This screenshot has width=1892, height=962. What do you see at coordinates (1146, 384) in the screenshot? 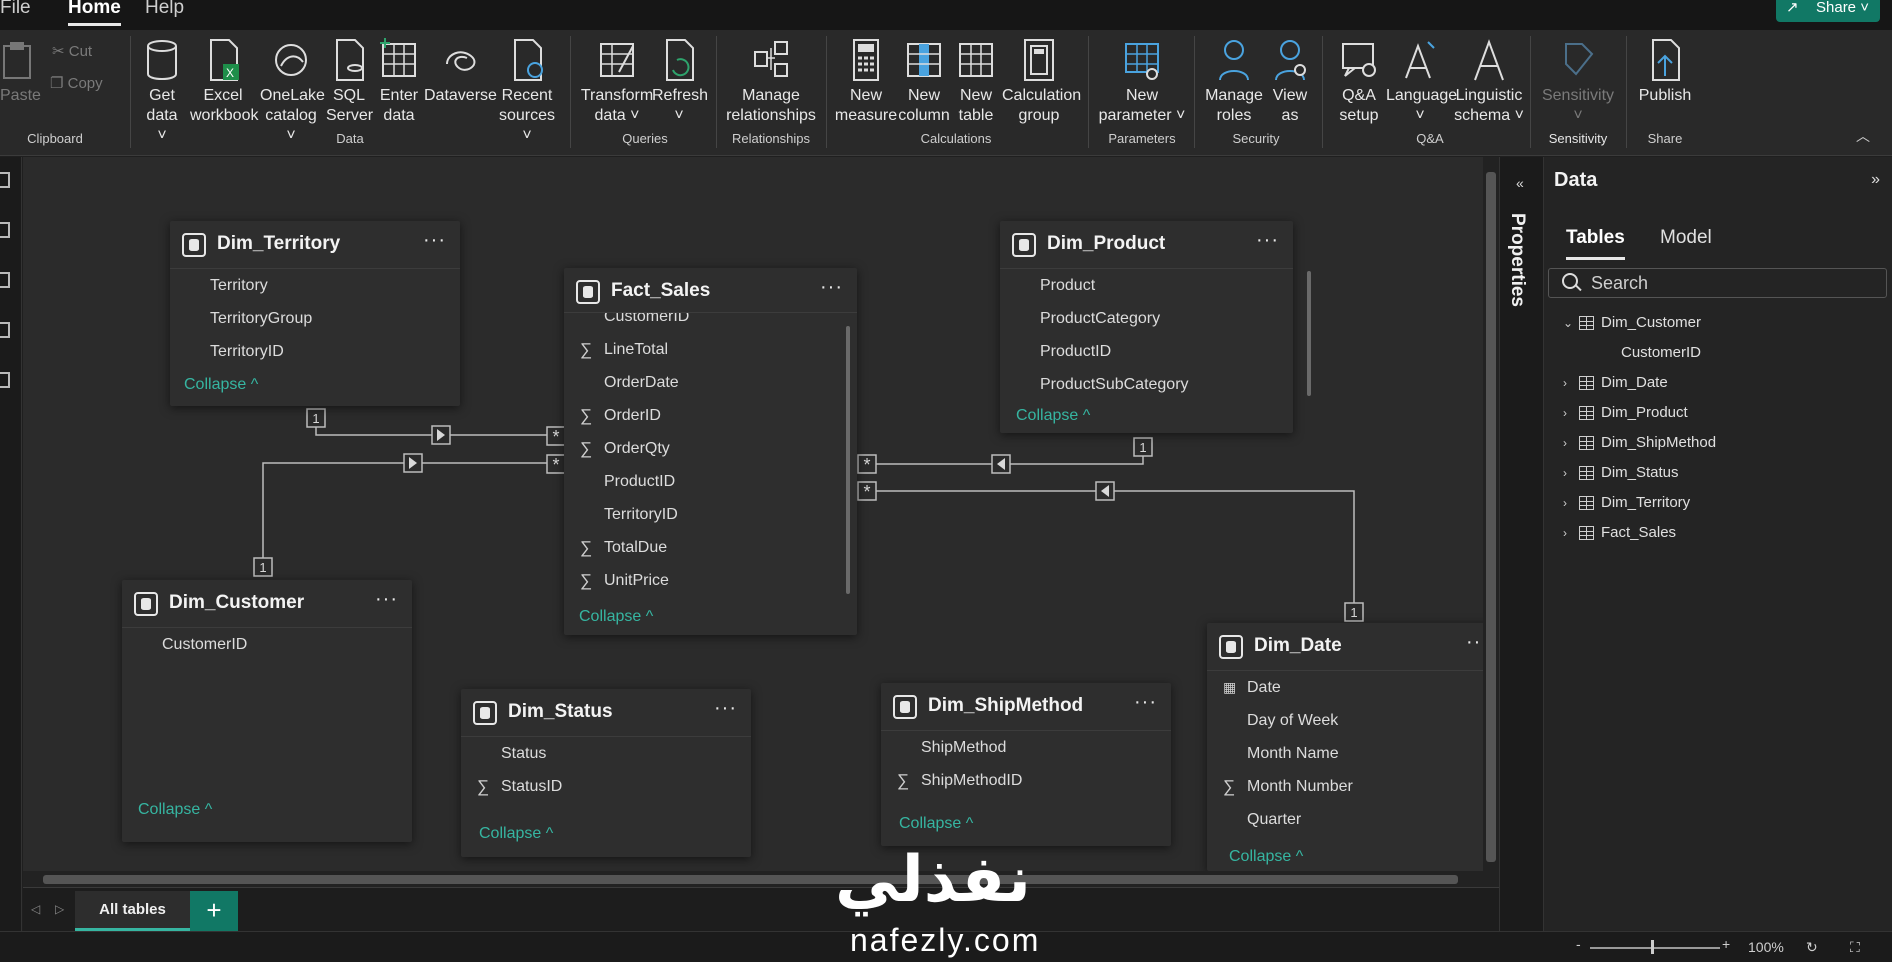
I see `field-product-subcategory: ProductSubCategory` at bounding box center [1146, 384].